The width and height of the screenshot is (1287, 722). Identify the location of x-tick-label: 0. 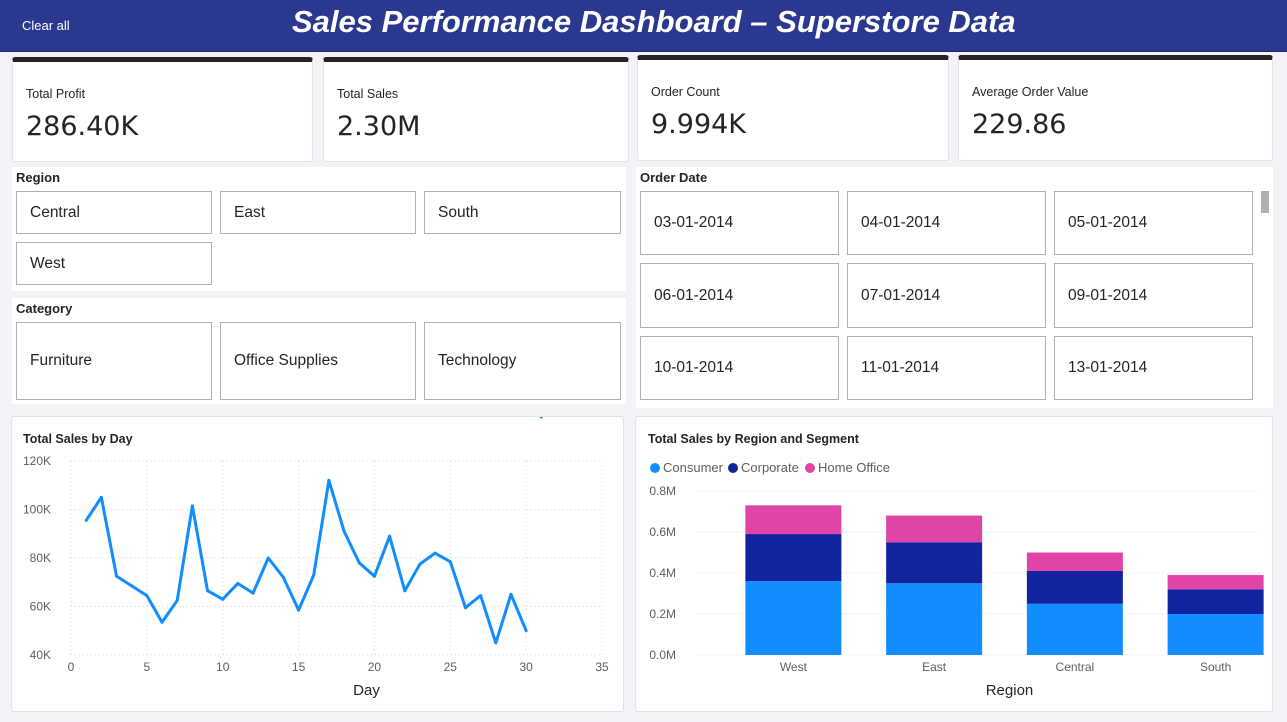
(71, 667).